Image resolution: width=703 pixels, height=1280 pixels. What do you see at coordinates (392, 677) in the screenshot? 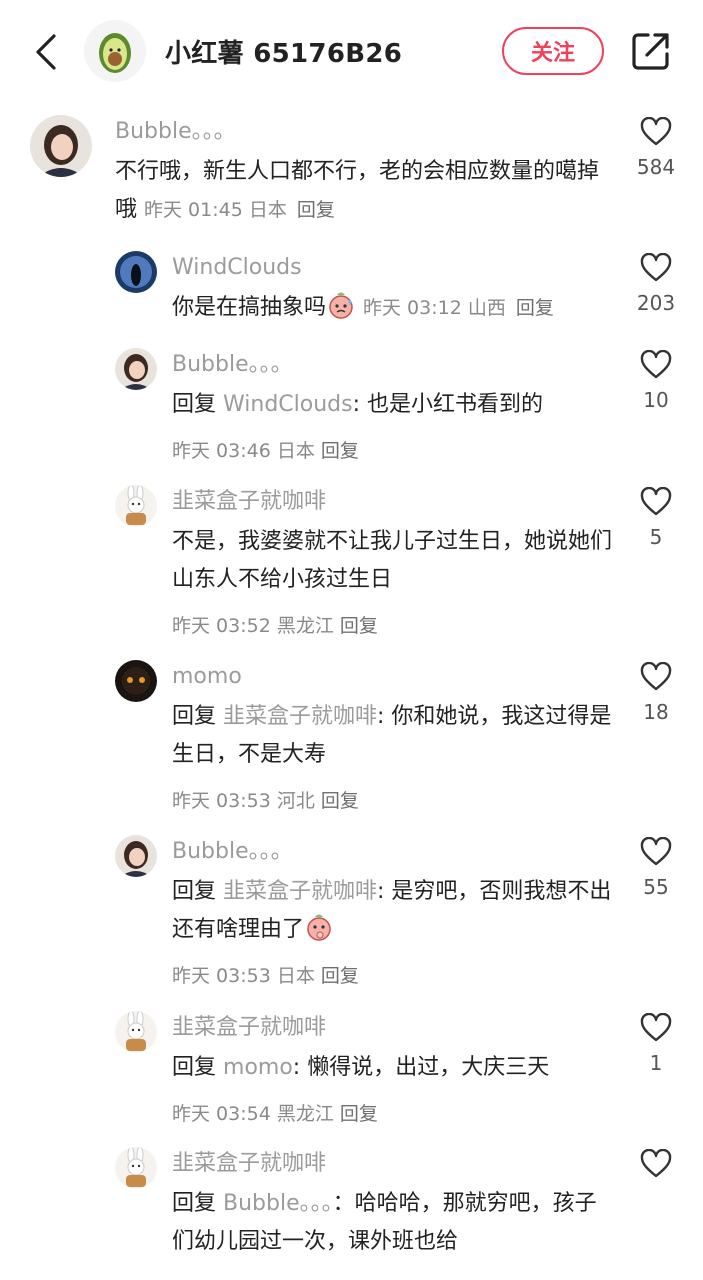
I see `username: momo` at bounding box center [392, 677].